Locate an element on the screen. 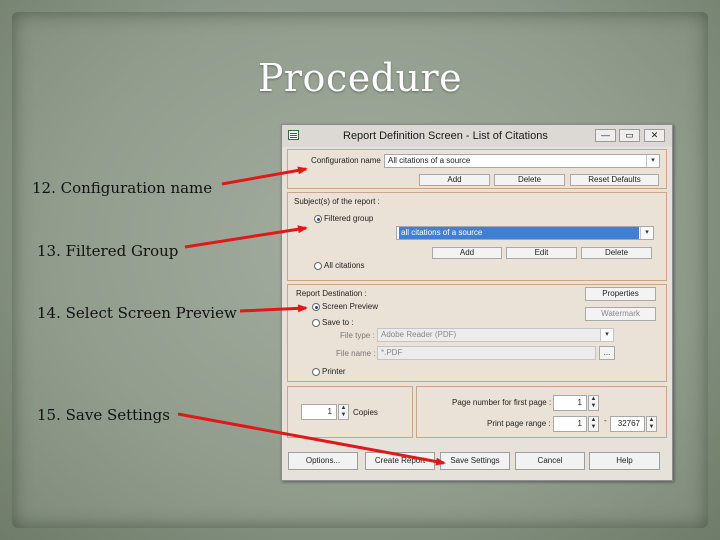 The height and width of the screenshot is (540, 720). copies-spinner: ▲ ▼ is located at coordinates (343, 412).